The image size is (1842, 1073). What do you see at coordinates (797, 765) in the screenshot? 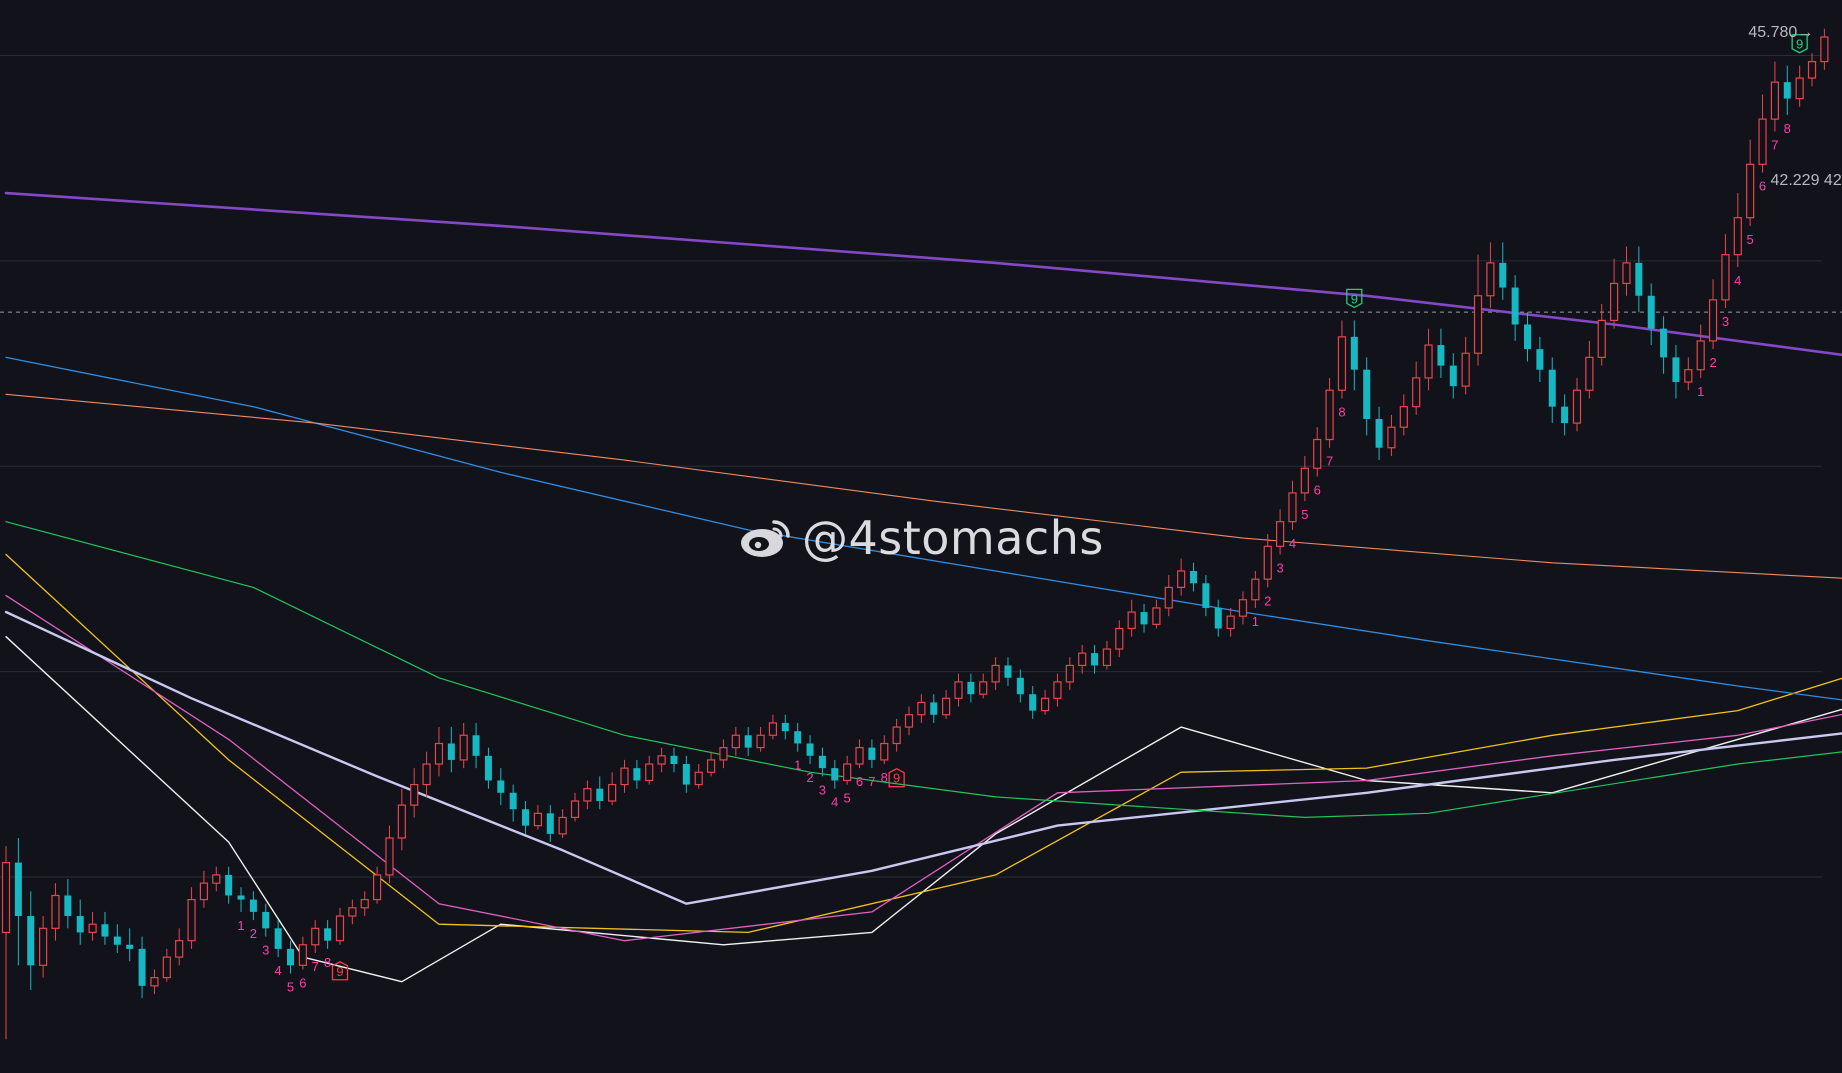
I see `td-count-label: 1` at bounding box center [797, 765].